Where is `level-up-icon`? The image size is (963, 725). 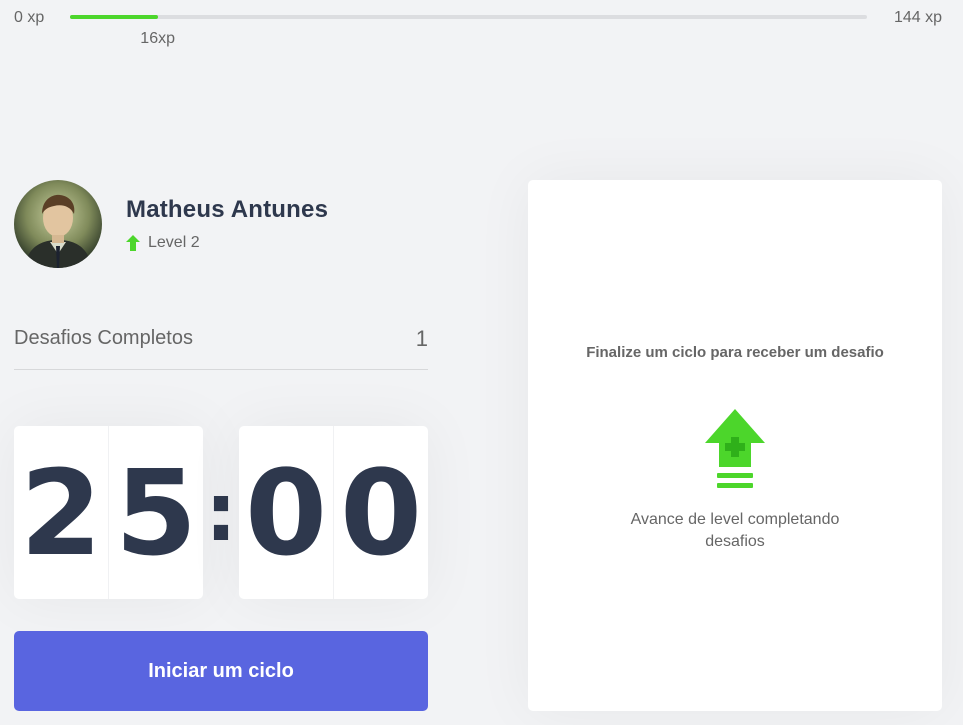
level-up-icon is located at coordinates (735, 448).